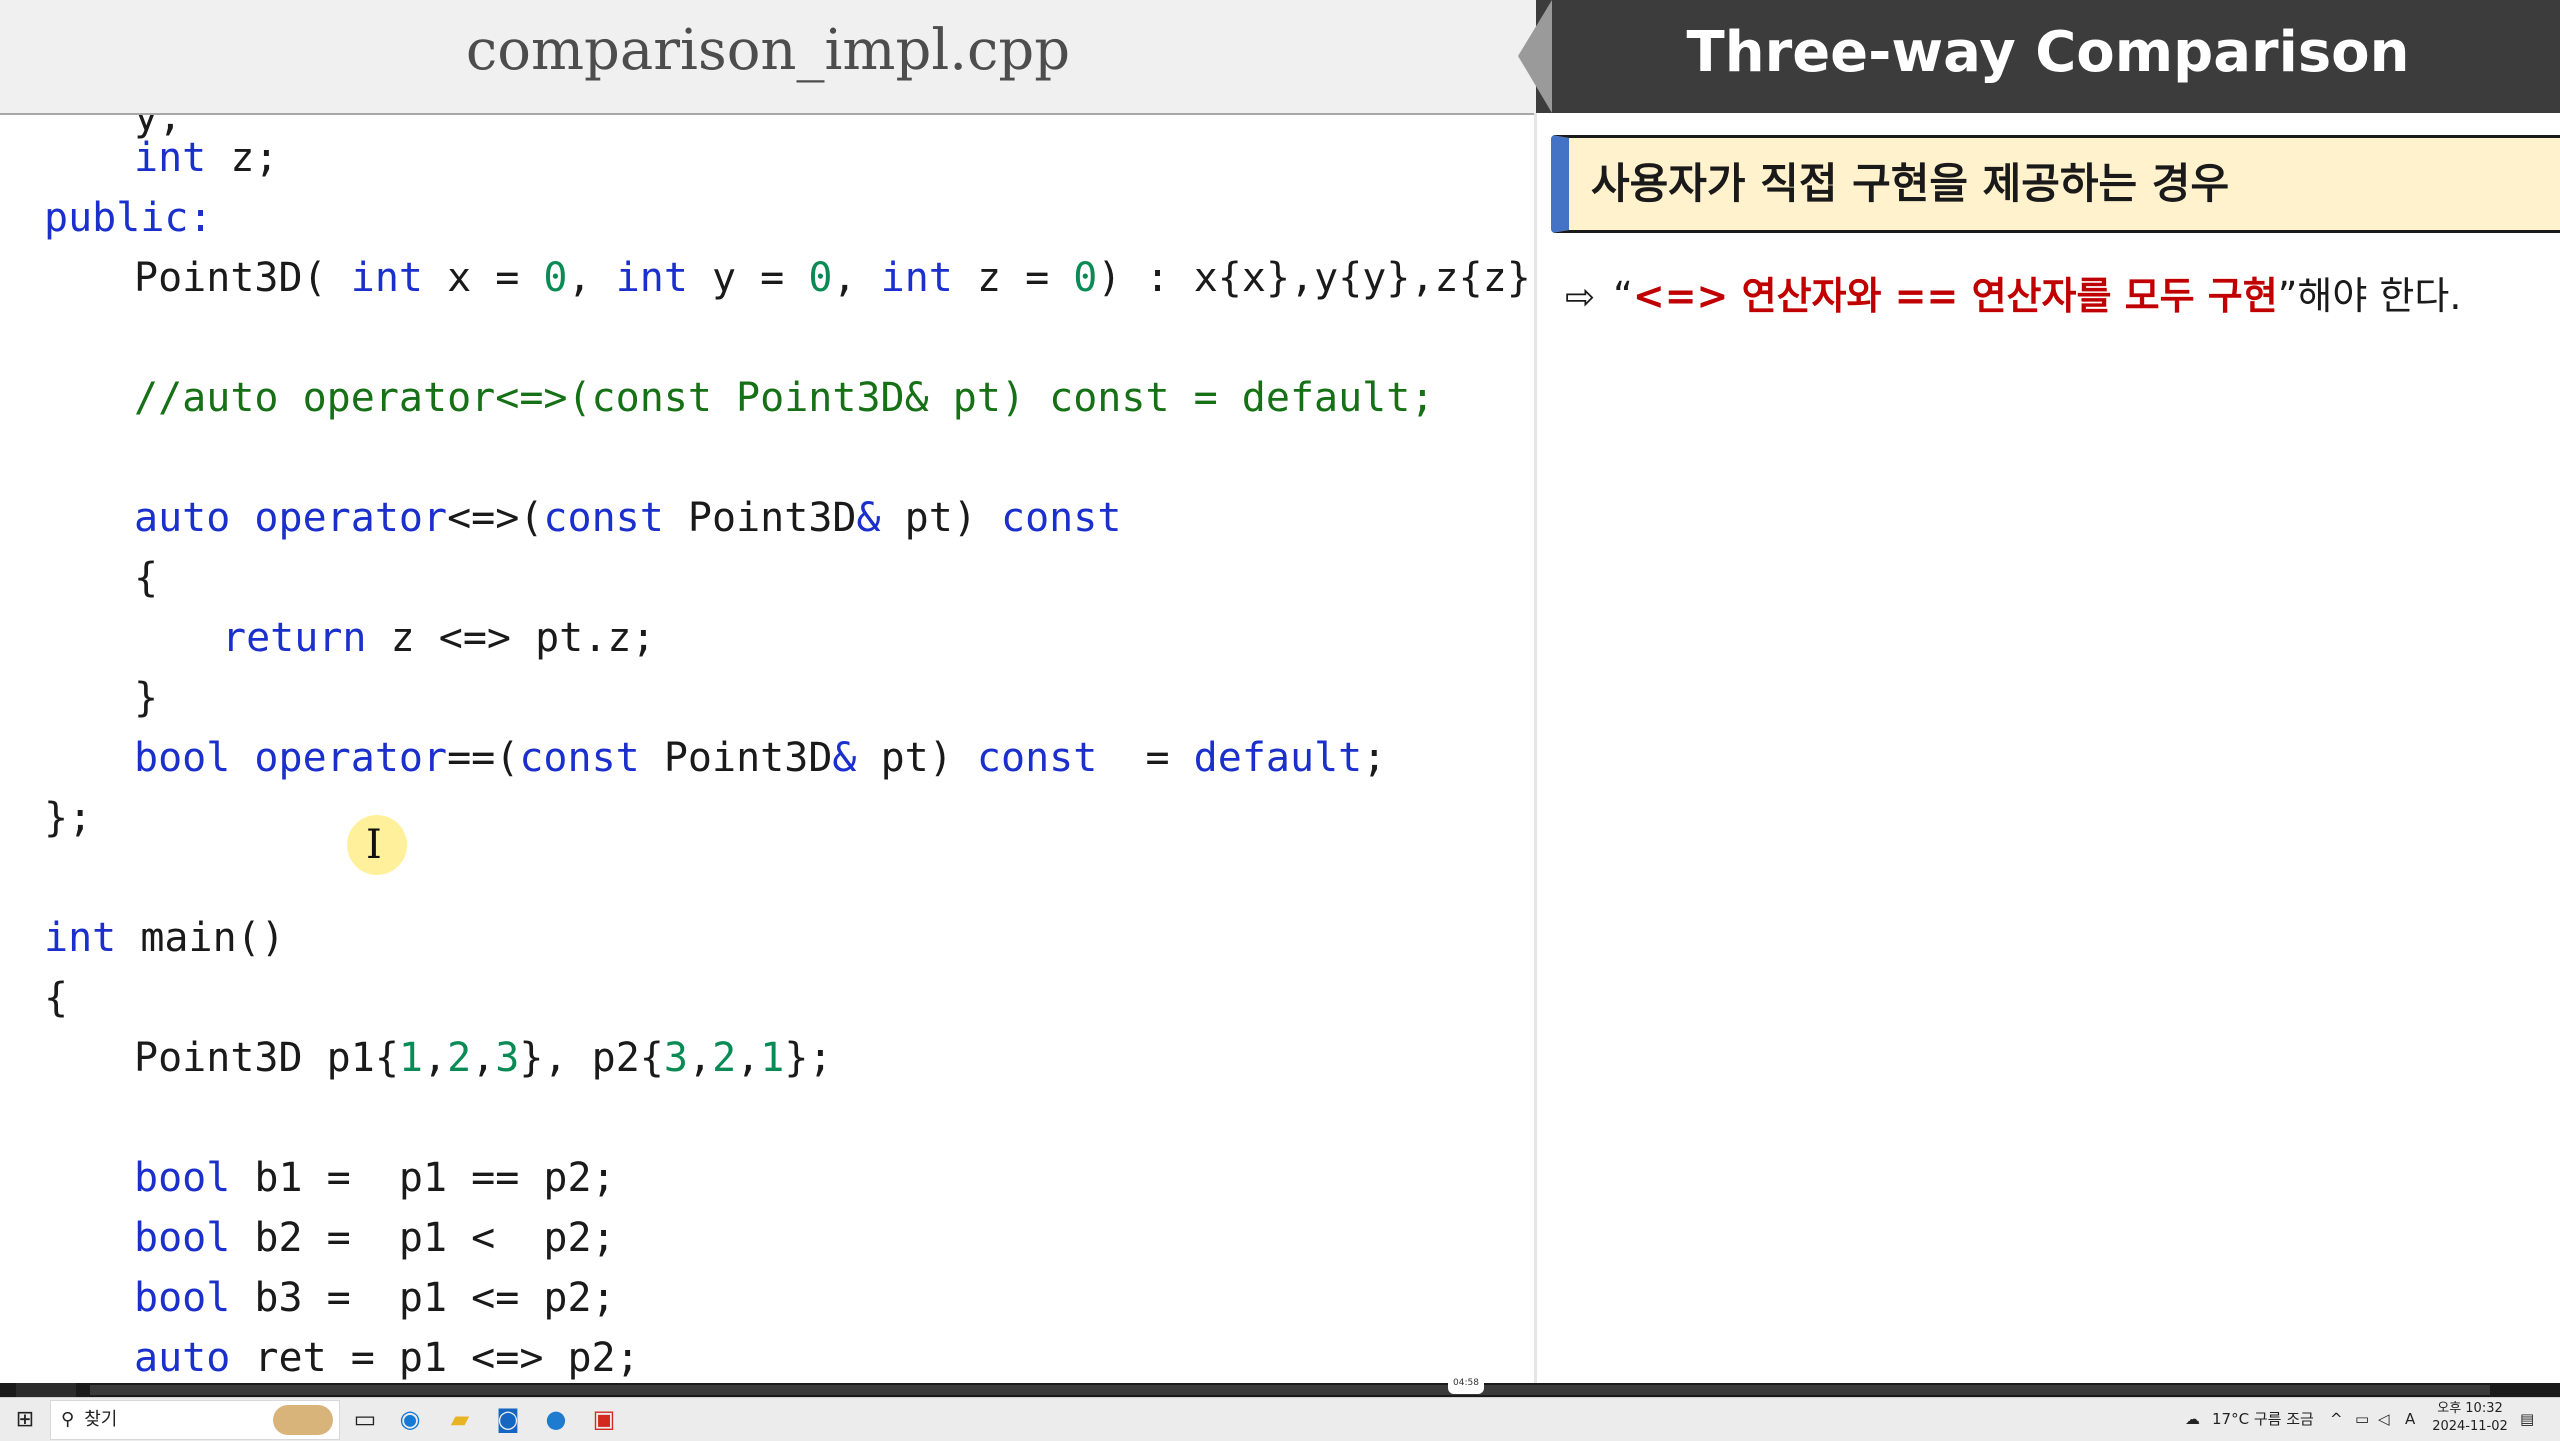 The height and width of the screenshot is (1441, 2560). Describe the element at coordinates (2263, 1419) in the screenshot. I see `weather-text: 17°C 구름 조금` at that location.